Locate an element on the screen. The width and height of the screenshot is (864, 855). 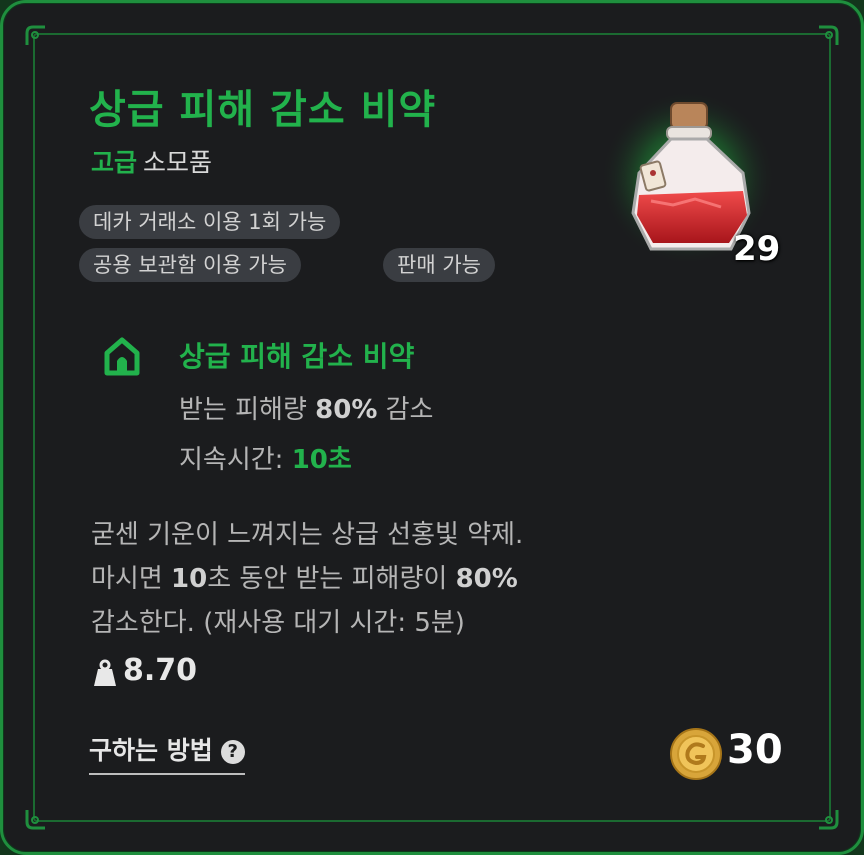
item-name: 상급 피해 감소 비약 is located at coordinates (263, 110).